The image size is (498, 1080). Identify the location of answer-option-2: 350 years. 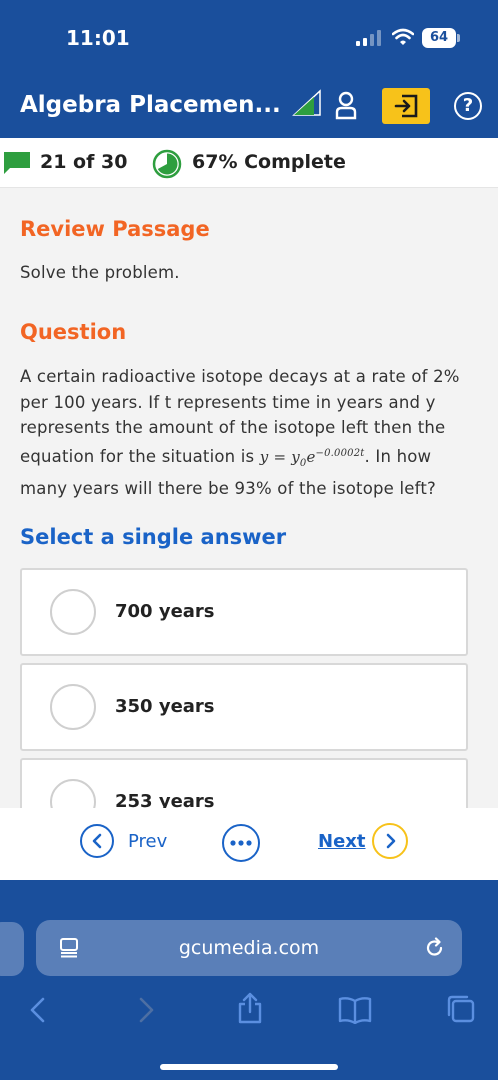
(244, 707).